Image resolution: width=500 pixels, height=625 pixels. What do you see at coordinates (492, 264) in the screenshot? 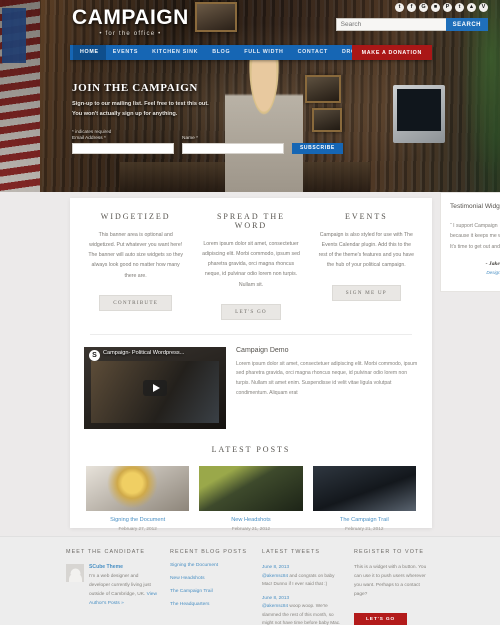
I see `testimonial-author: - Jake Caputo` at bounding box center [492, 264].